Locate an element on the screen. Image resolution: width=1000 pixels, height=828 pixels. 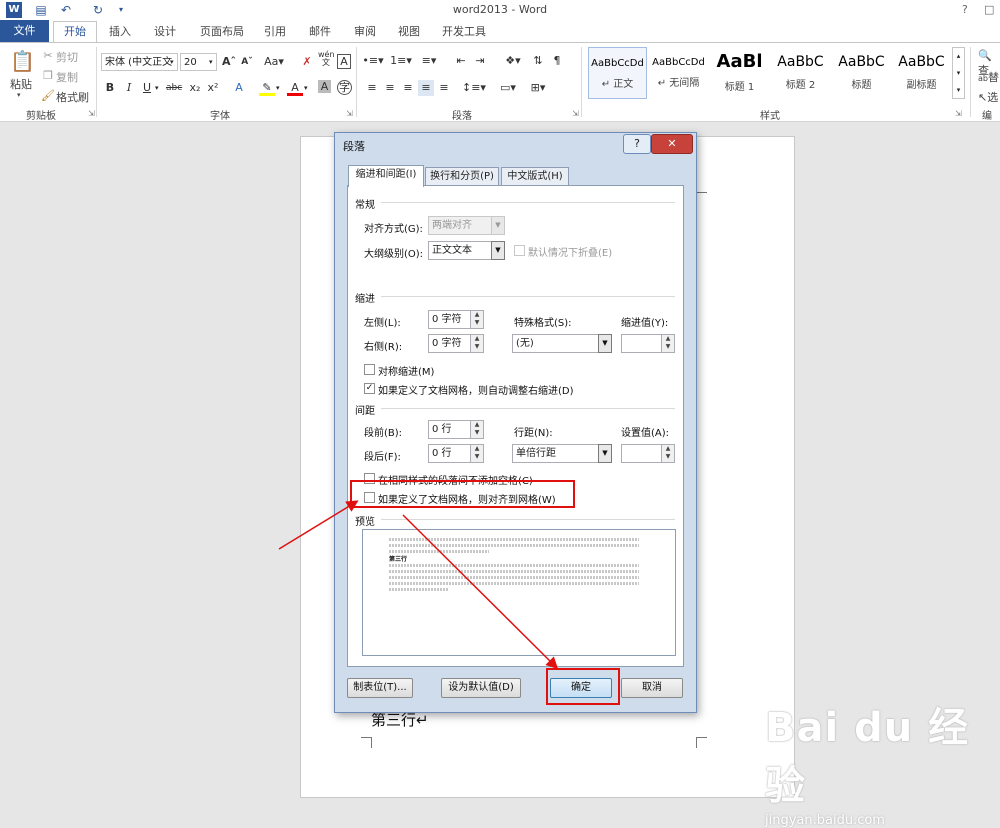
baidu-watermark: Bai du 经验 jingyan.baidu.com is located at coordinates (880, 761).